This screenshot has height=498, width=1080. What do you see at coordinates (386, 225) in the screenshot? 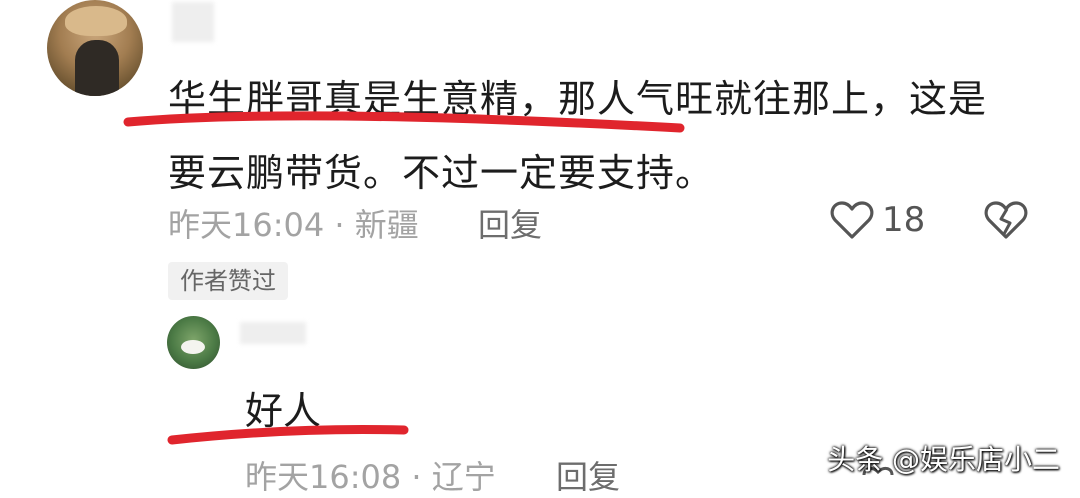
I see `comment-location: 新疆` at bounding box center [386, 225].